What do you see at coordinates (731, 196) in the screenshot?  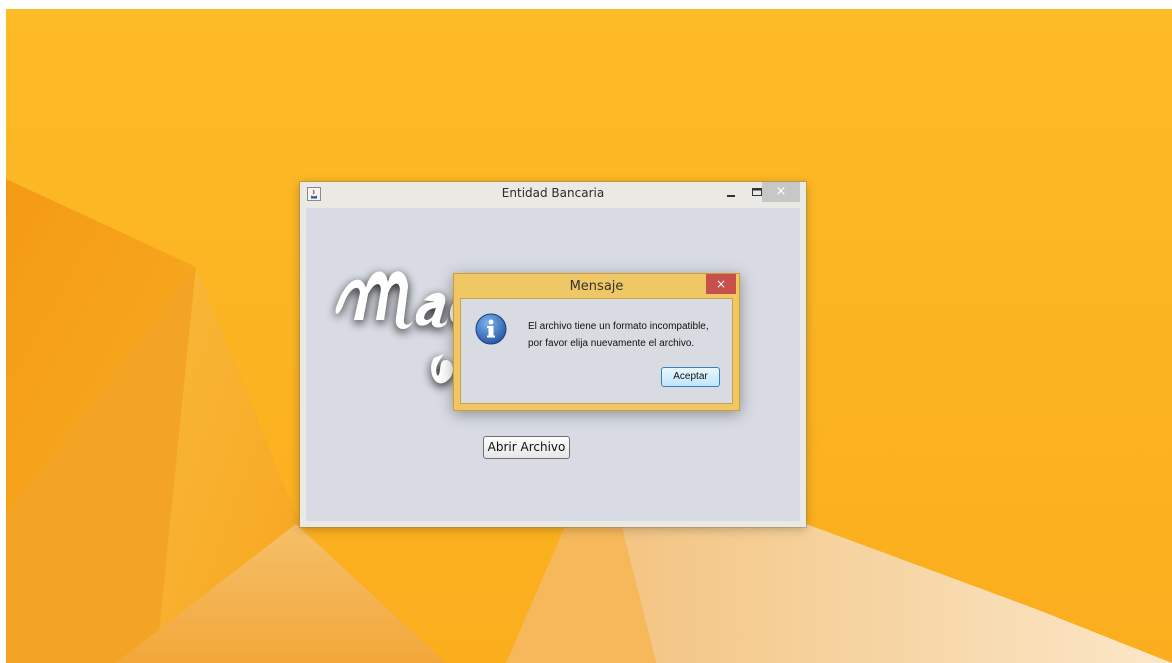 I see `minimize-icon` at bounding box center [731, 196].